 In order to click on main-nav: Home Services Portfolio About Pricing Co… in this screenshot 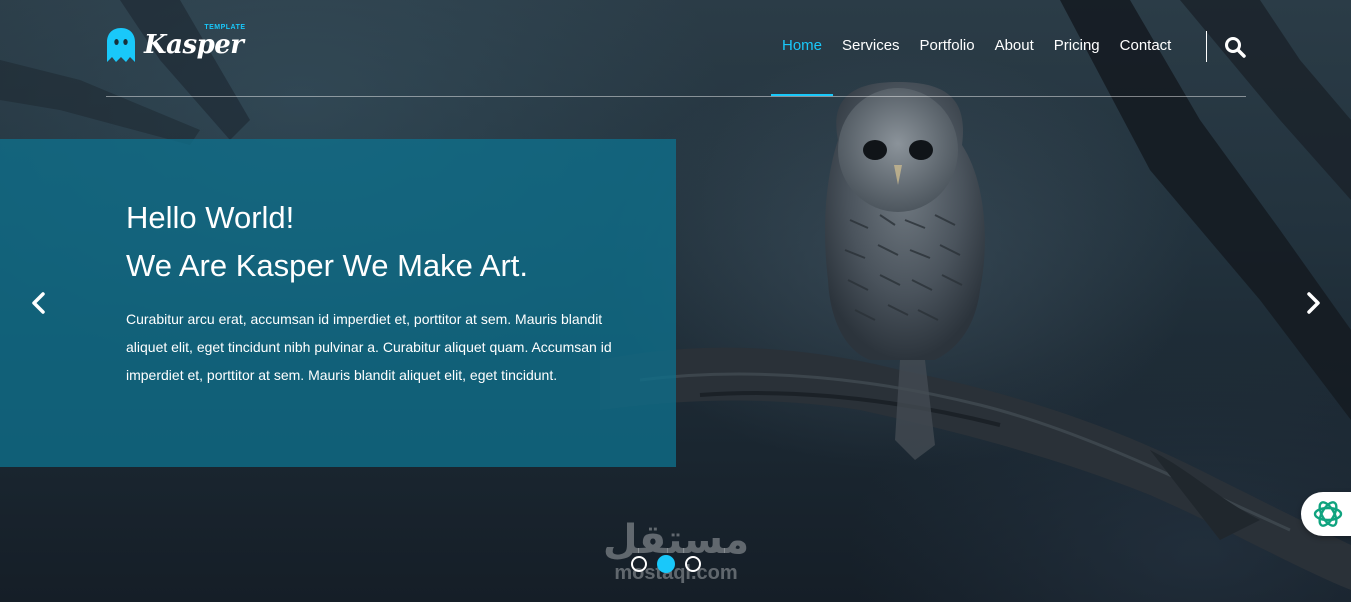, I will do `click(980, 66)`.